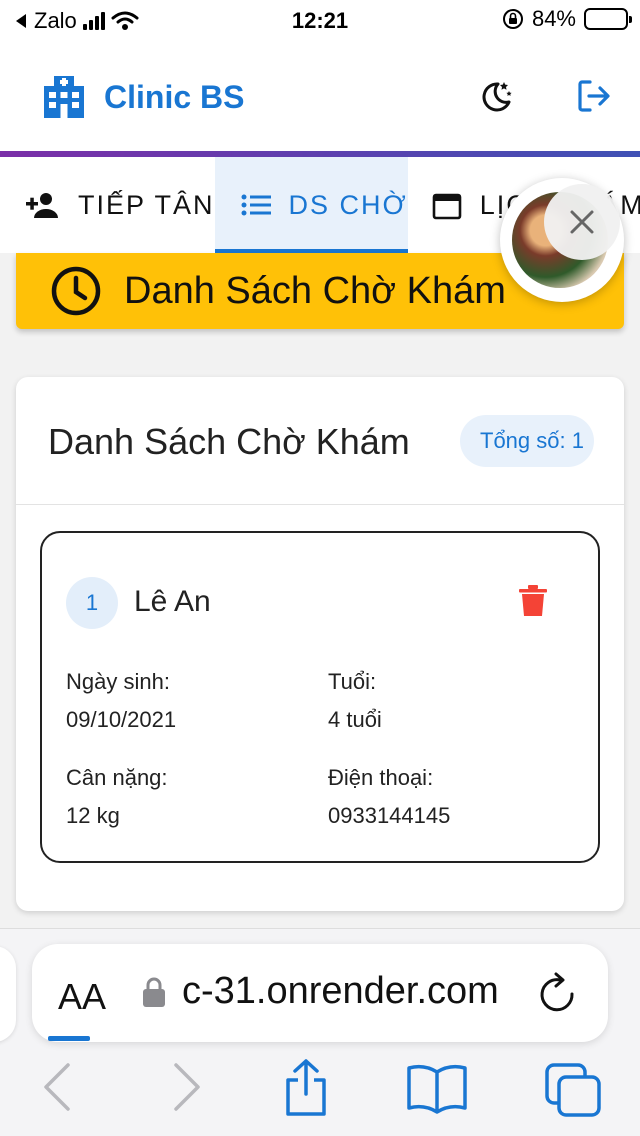 The width and height of the screenshot is (640, 1136). I want to click on weight-value: 12 kg, so click(93, 815).